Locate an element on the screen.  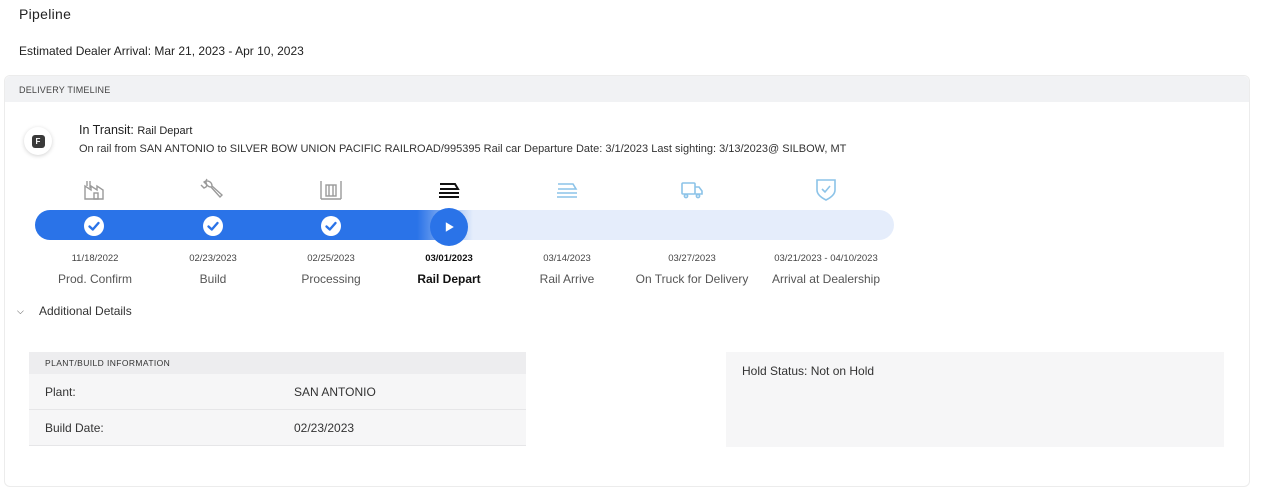
wrench-icon is located at coordinates (213, 189).